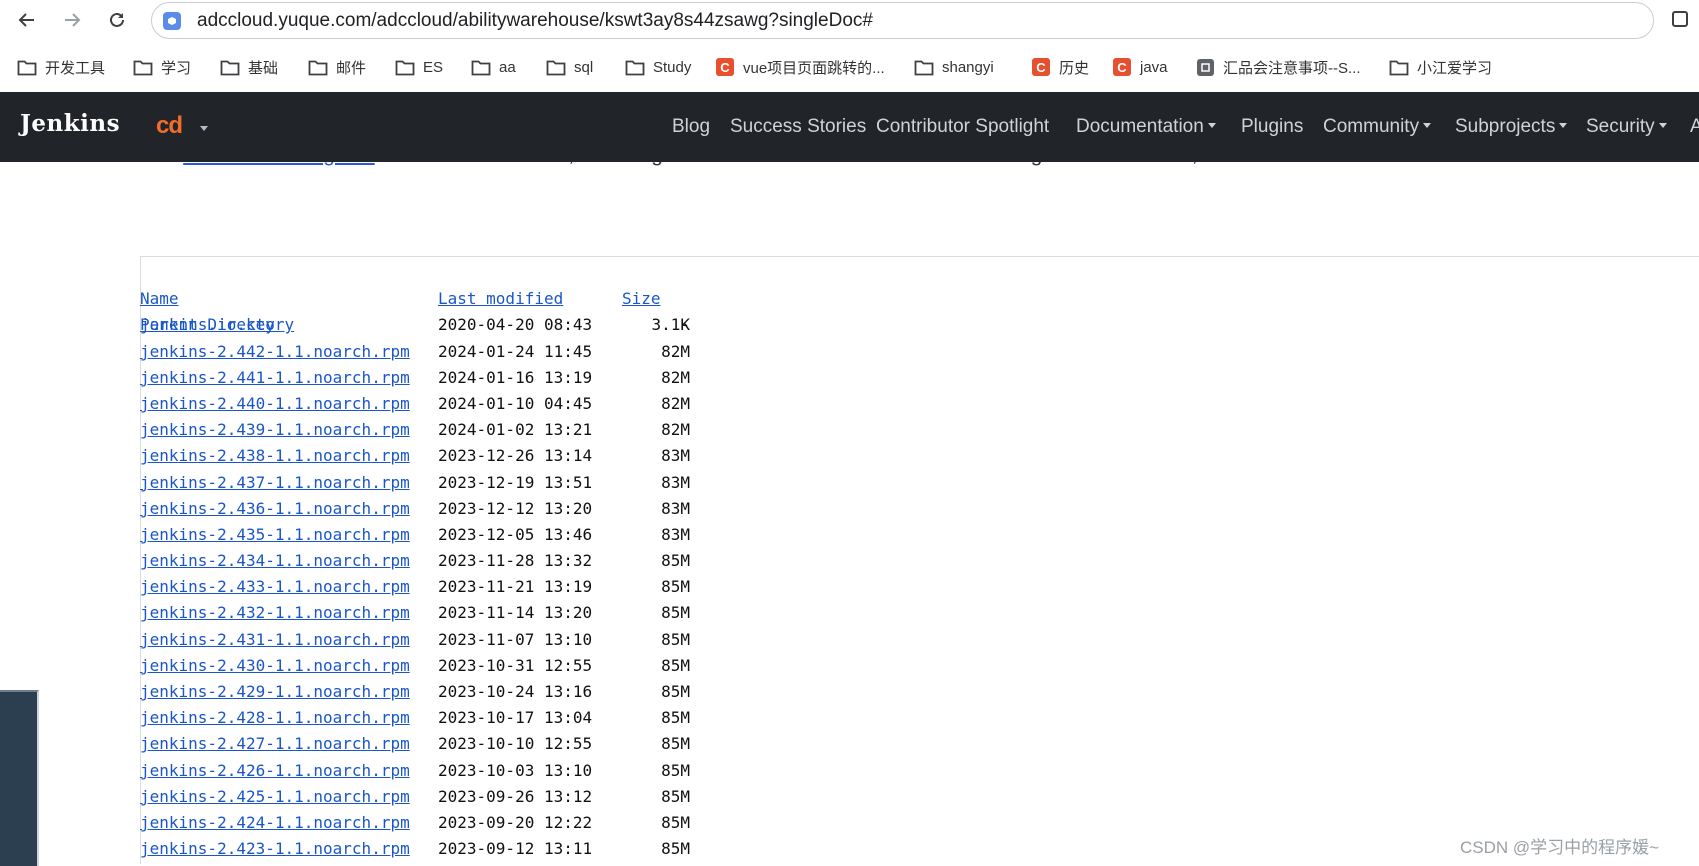  Describe the element at coordinates (1680, 21) in the screenshot. I see `extensions-icon` at that location.